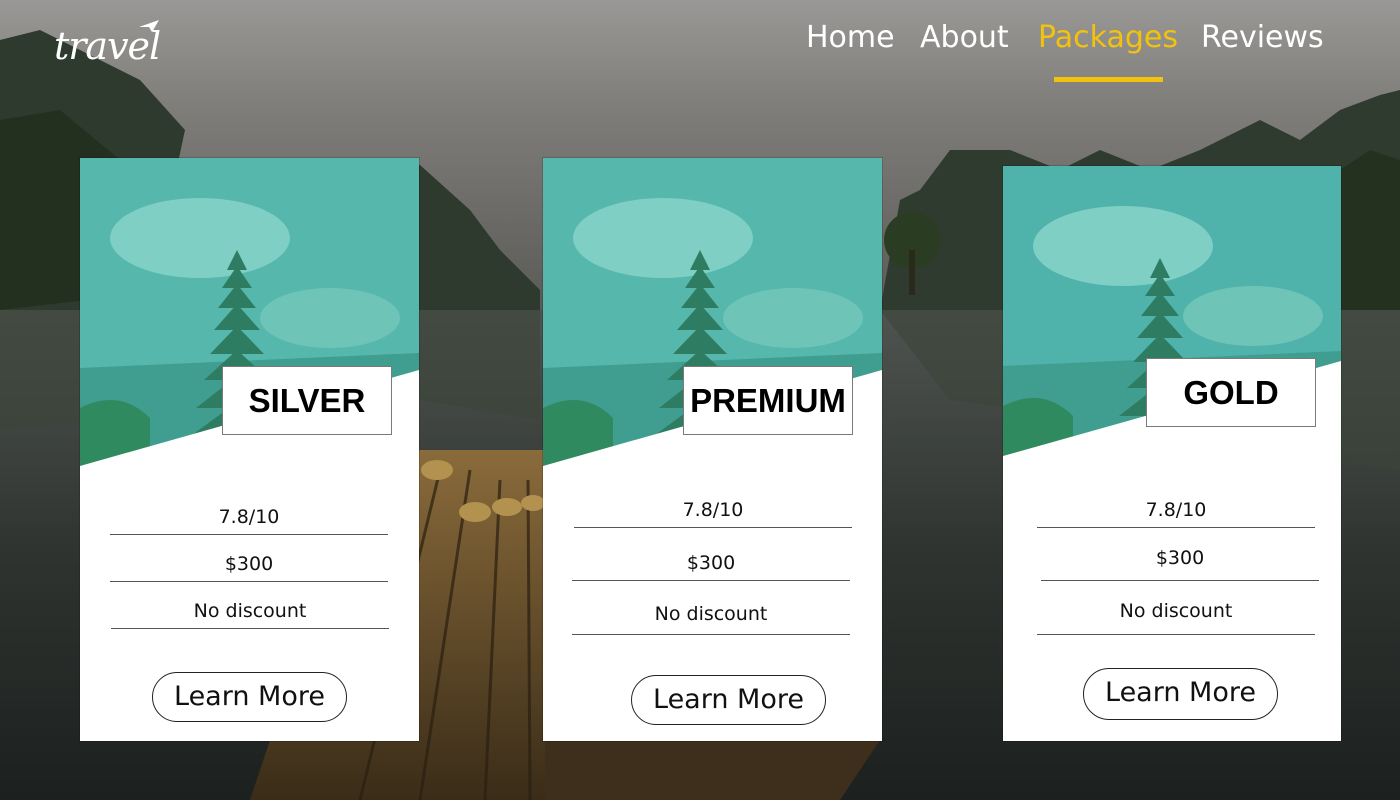 The height and width of the screenshot is (800, 1400). Describe the element at coordinates (1108, 38) in the screenshot. I see `nav-packages-link: Packages` at that location.